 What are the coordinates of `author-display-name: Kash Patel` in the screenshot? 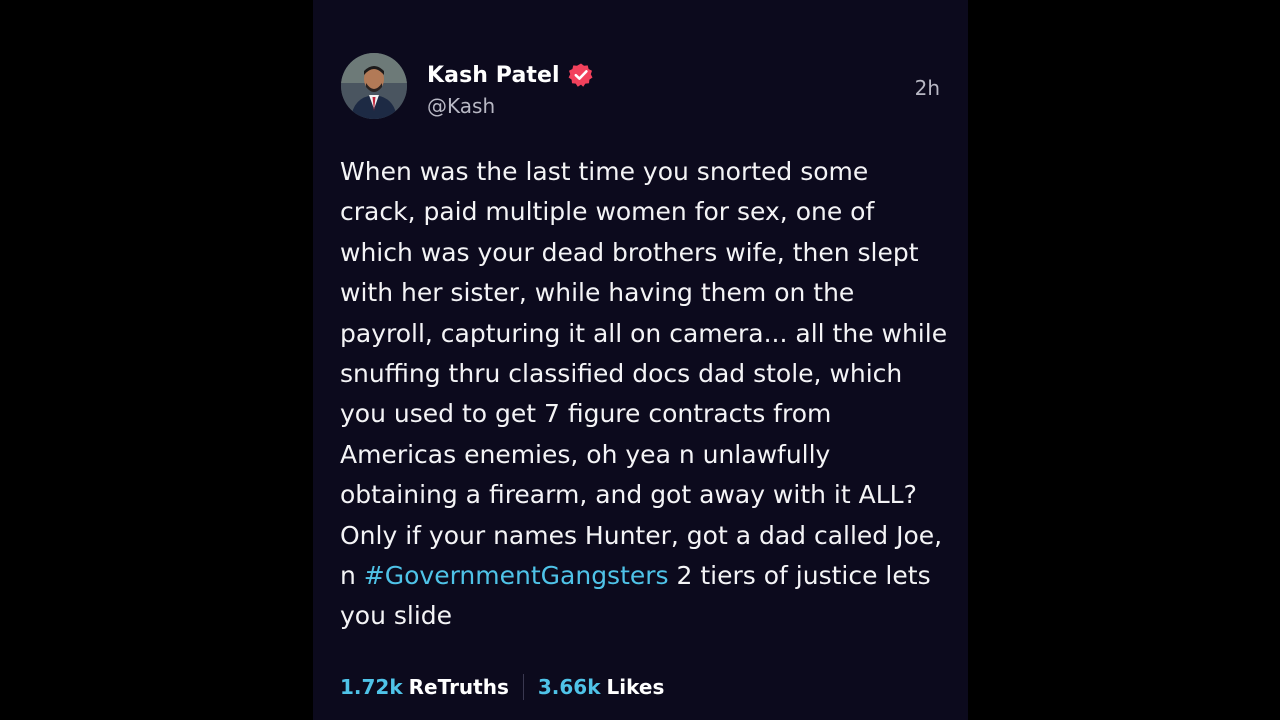 It's located at (493, 75).